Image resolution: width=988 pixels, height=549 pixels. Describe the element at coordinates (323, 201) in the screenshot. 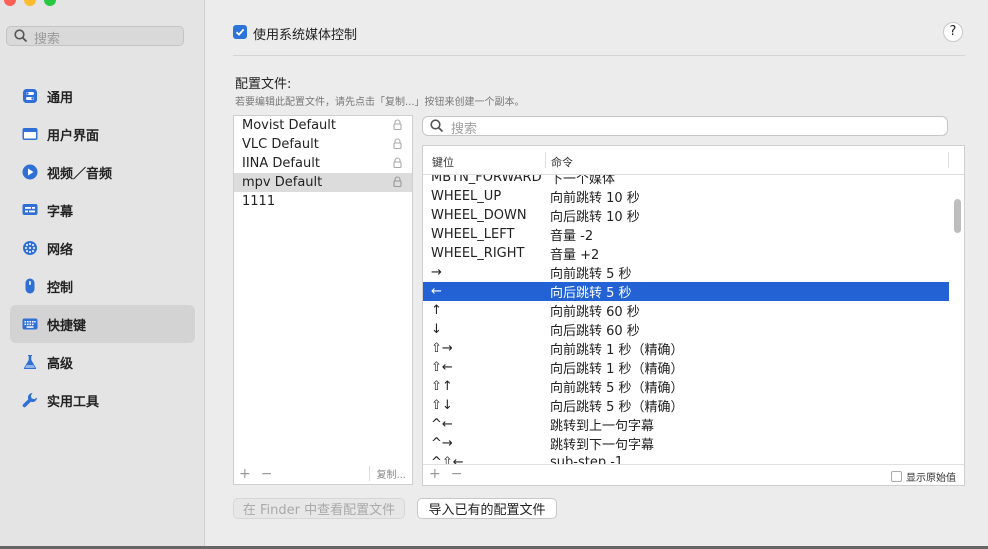

I see `profile-item: 1111` at that location.